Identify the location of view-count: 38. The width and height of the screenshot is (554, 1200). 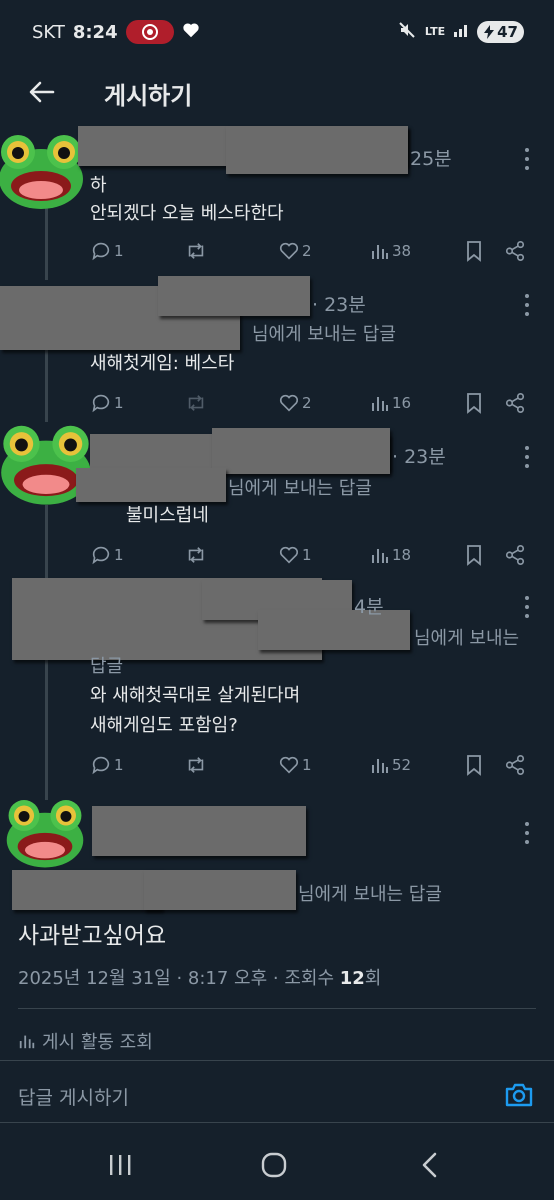
(402, 251).